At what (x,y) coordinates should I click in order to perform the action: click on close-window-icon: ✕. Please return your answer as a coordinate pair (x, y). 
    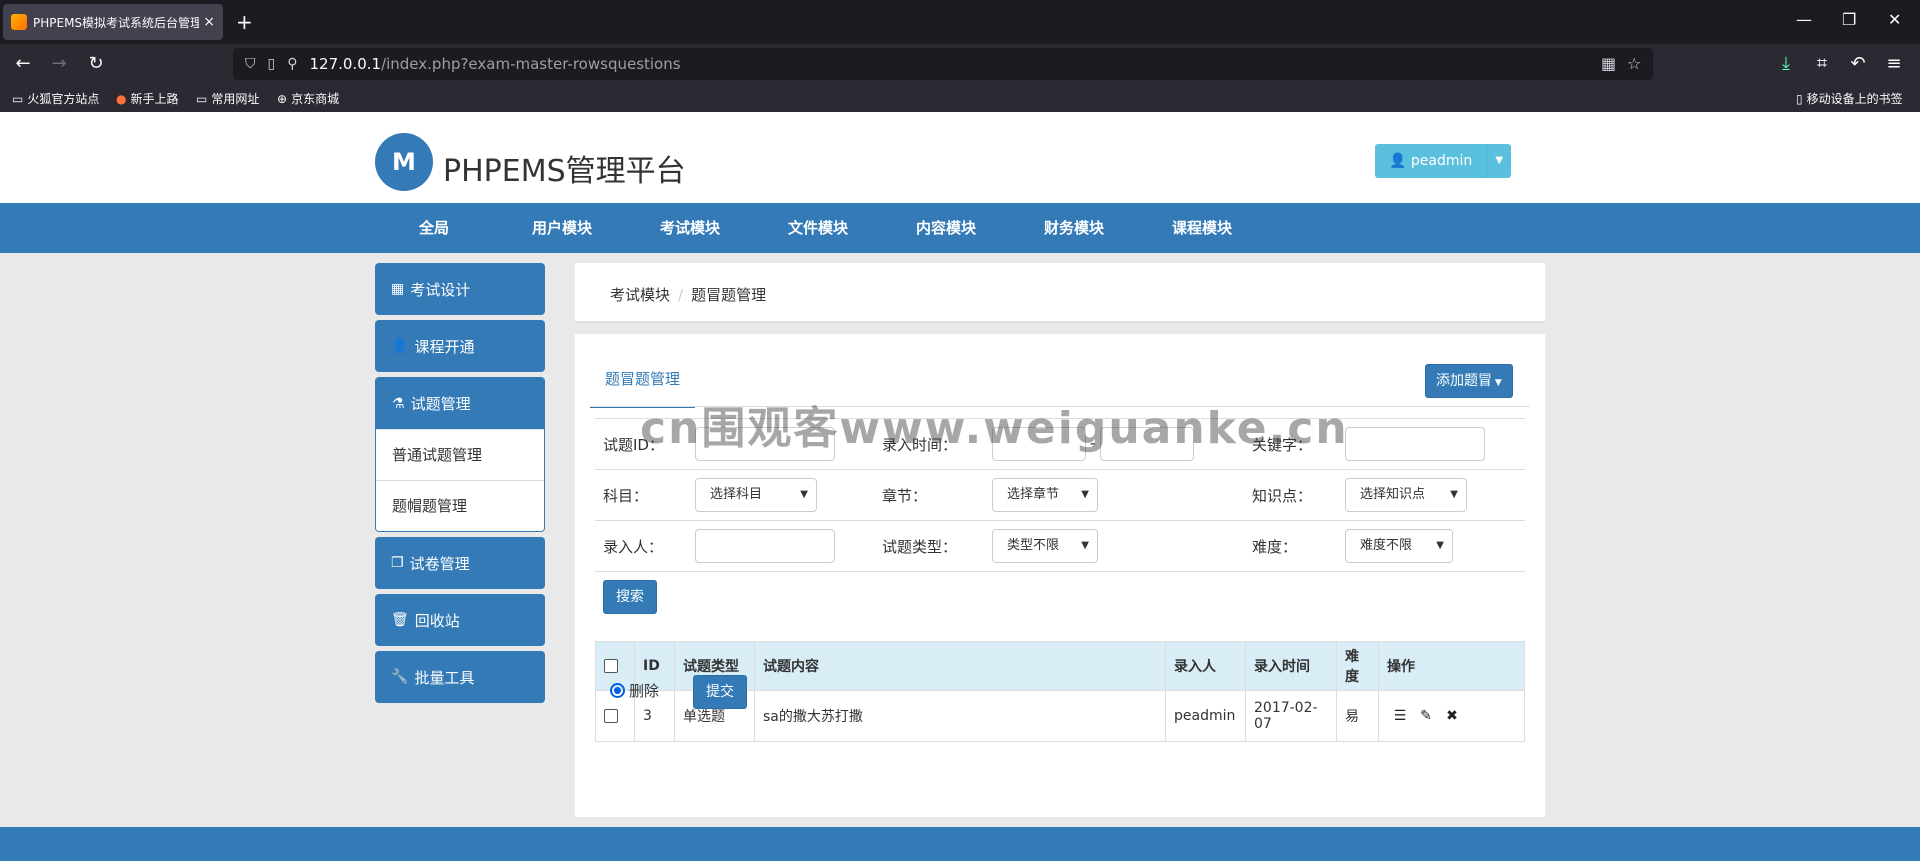
    Looking at the image, I should click on (1894, 19).